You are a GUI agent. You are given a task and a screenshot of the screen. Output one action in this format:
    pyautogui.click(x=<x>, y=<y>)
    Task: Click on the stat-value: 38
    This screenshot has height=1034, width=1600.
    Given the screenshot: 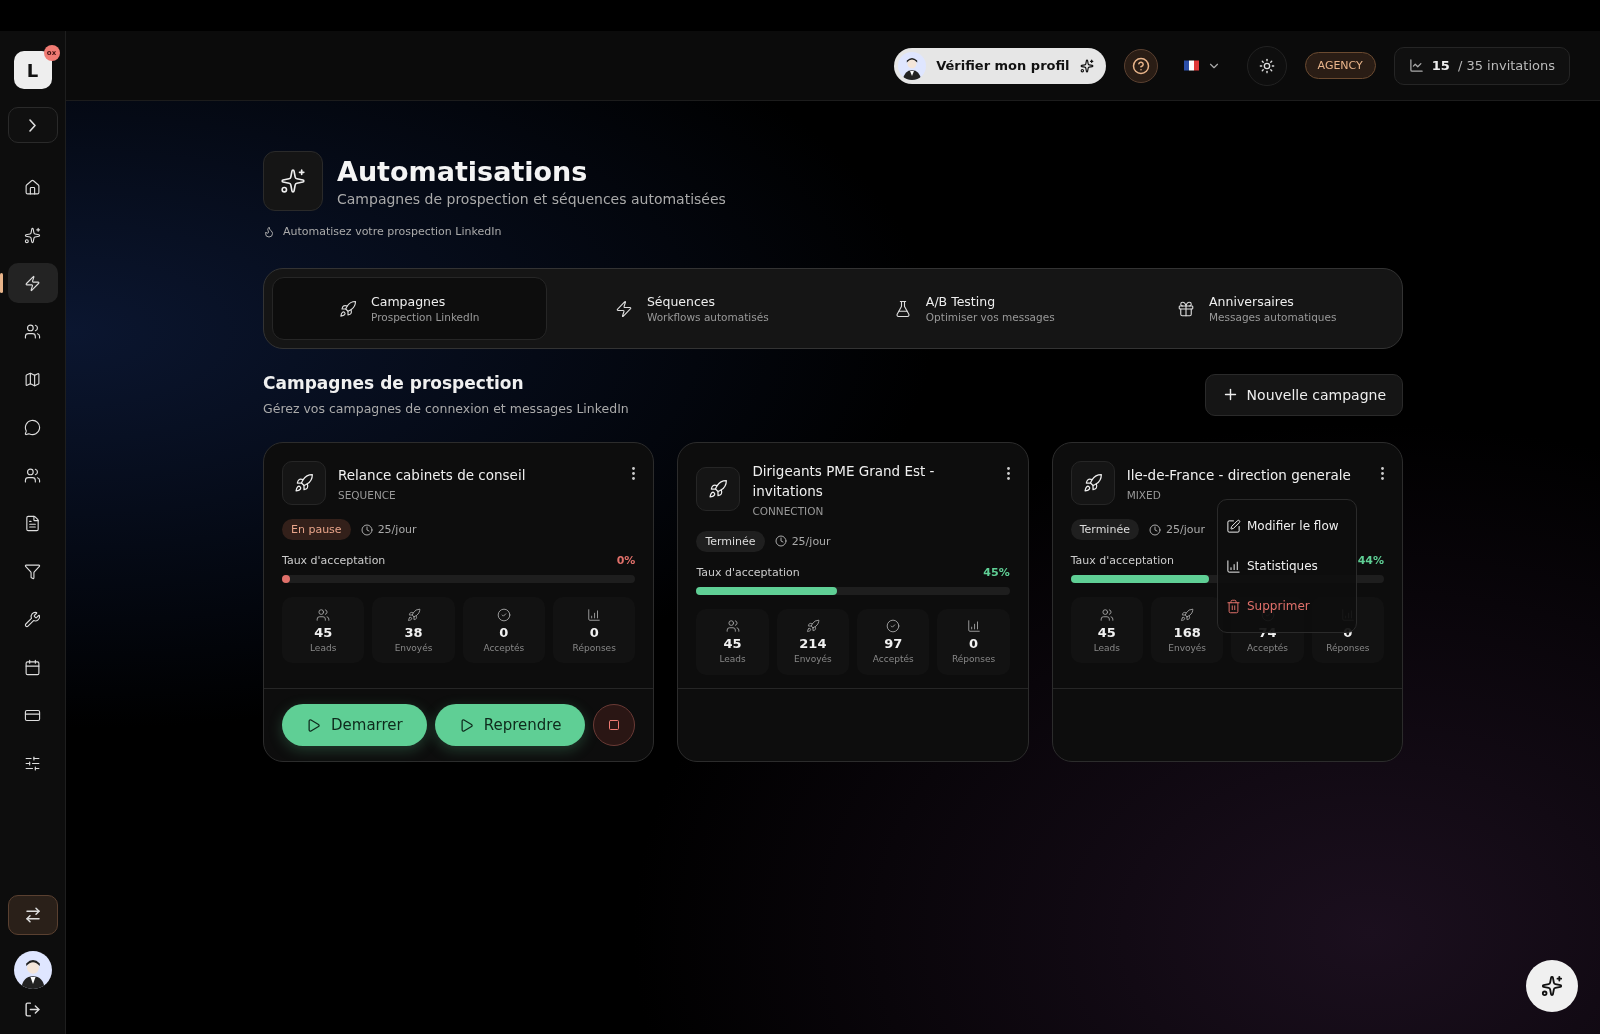 What is the action you would take?
    pyautogui.click(x=413, y=632)
    